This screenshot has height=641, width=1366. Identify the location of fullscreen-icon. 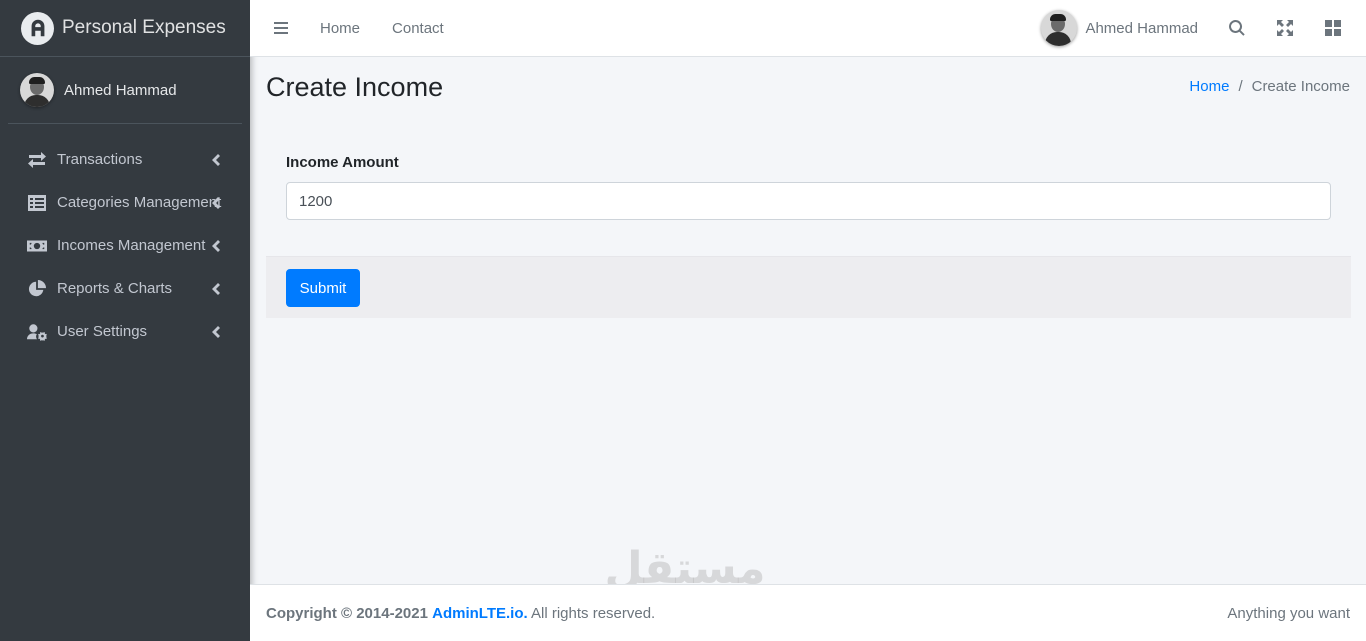
(1285, 28).